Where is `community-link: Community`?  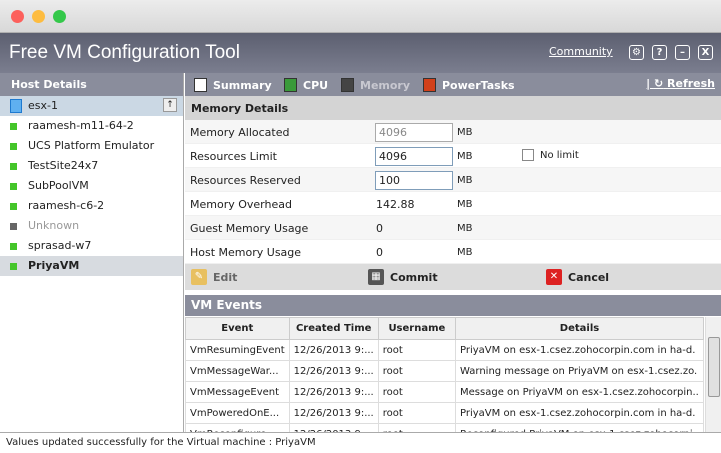
community-link: Community is located at coordinates (581, 51).